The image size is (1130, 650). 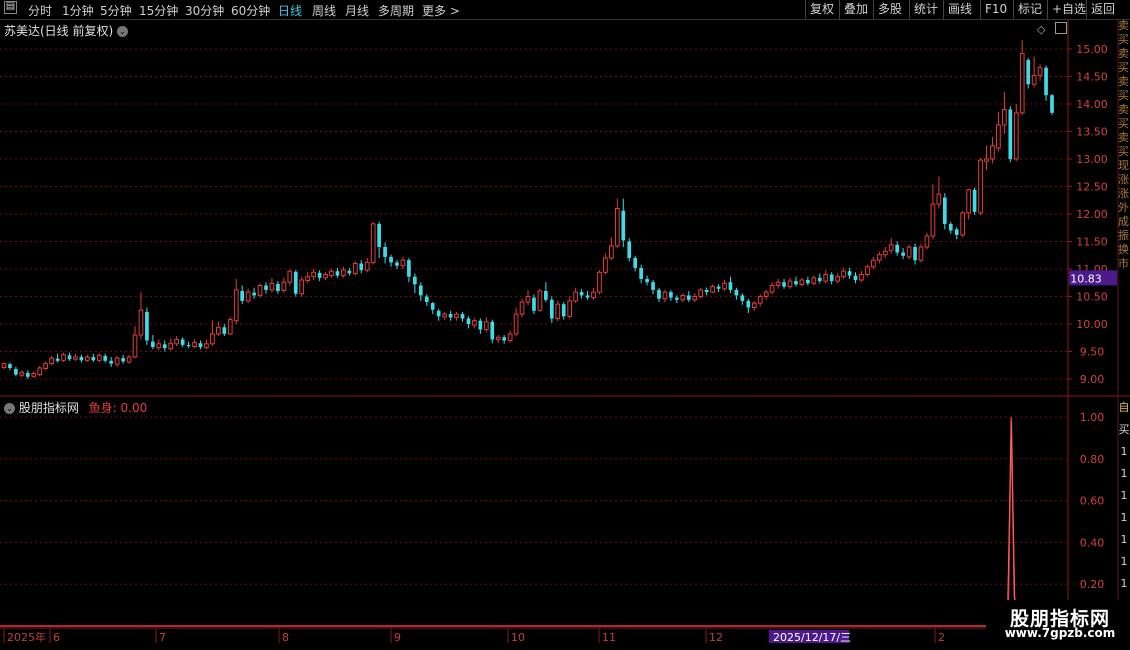 I want to click on panel-toggle-icon, so click(x=1061, y=28).